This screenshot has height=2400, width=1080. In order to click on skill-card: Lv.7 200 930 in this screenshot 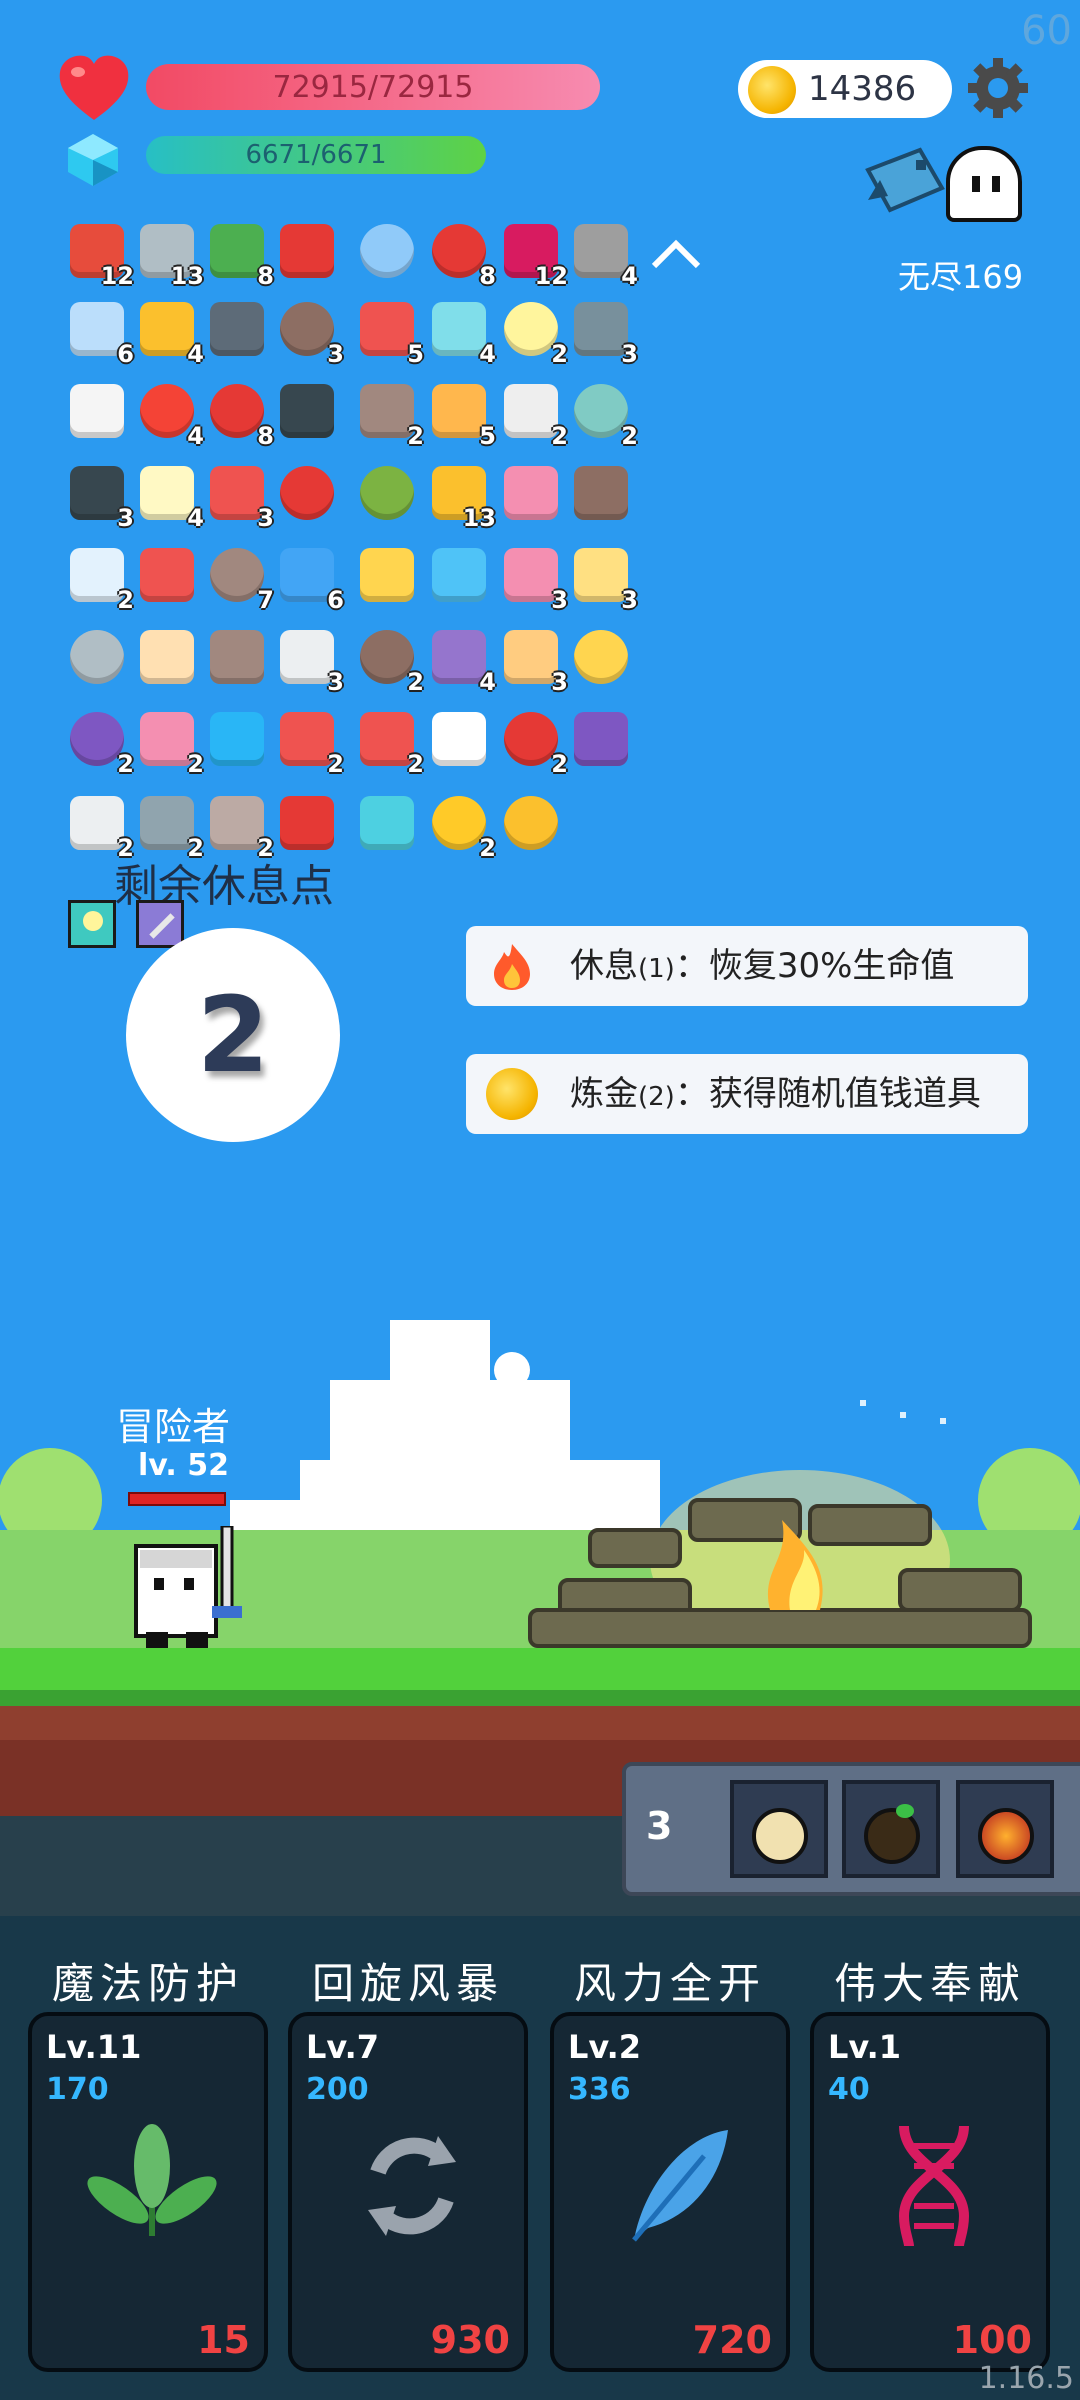, I will do `click(408, 2192)`.